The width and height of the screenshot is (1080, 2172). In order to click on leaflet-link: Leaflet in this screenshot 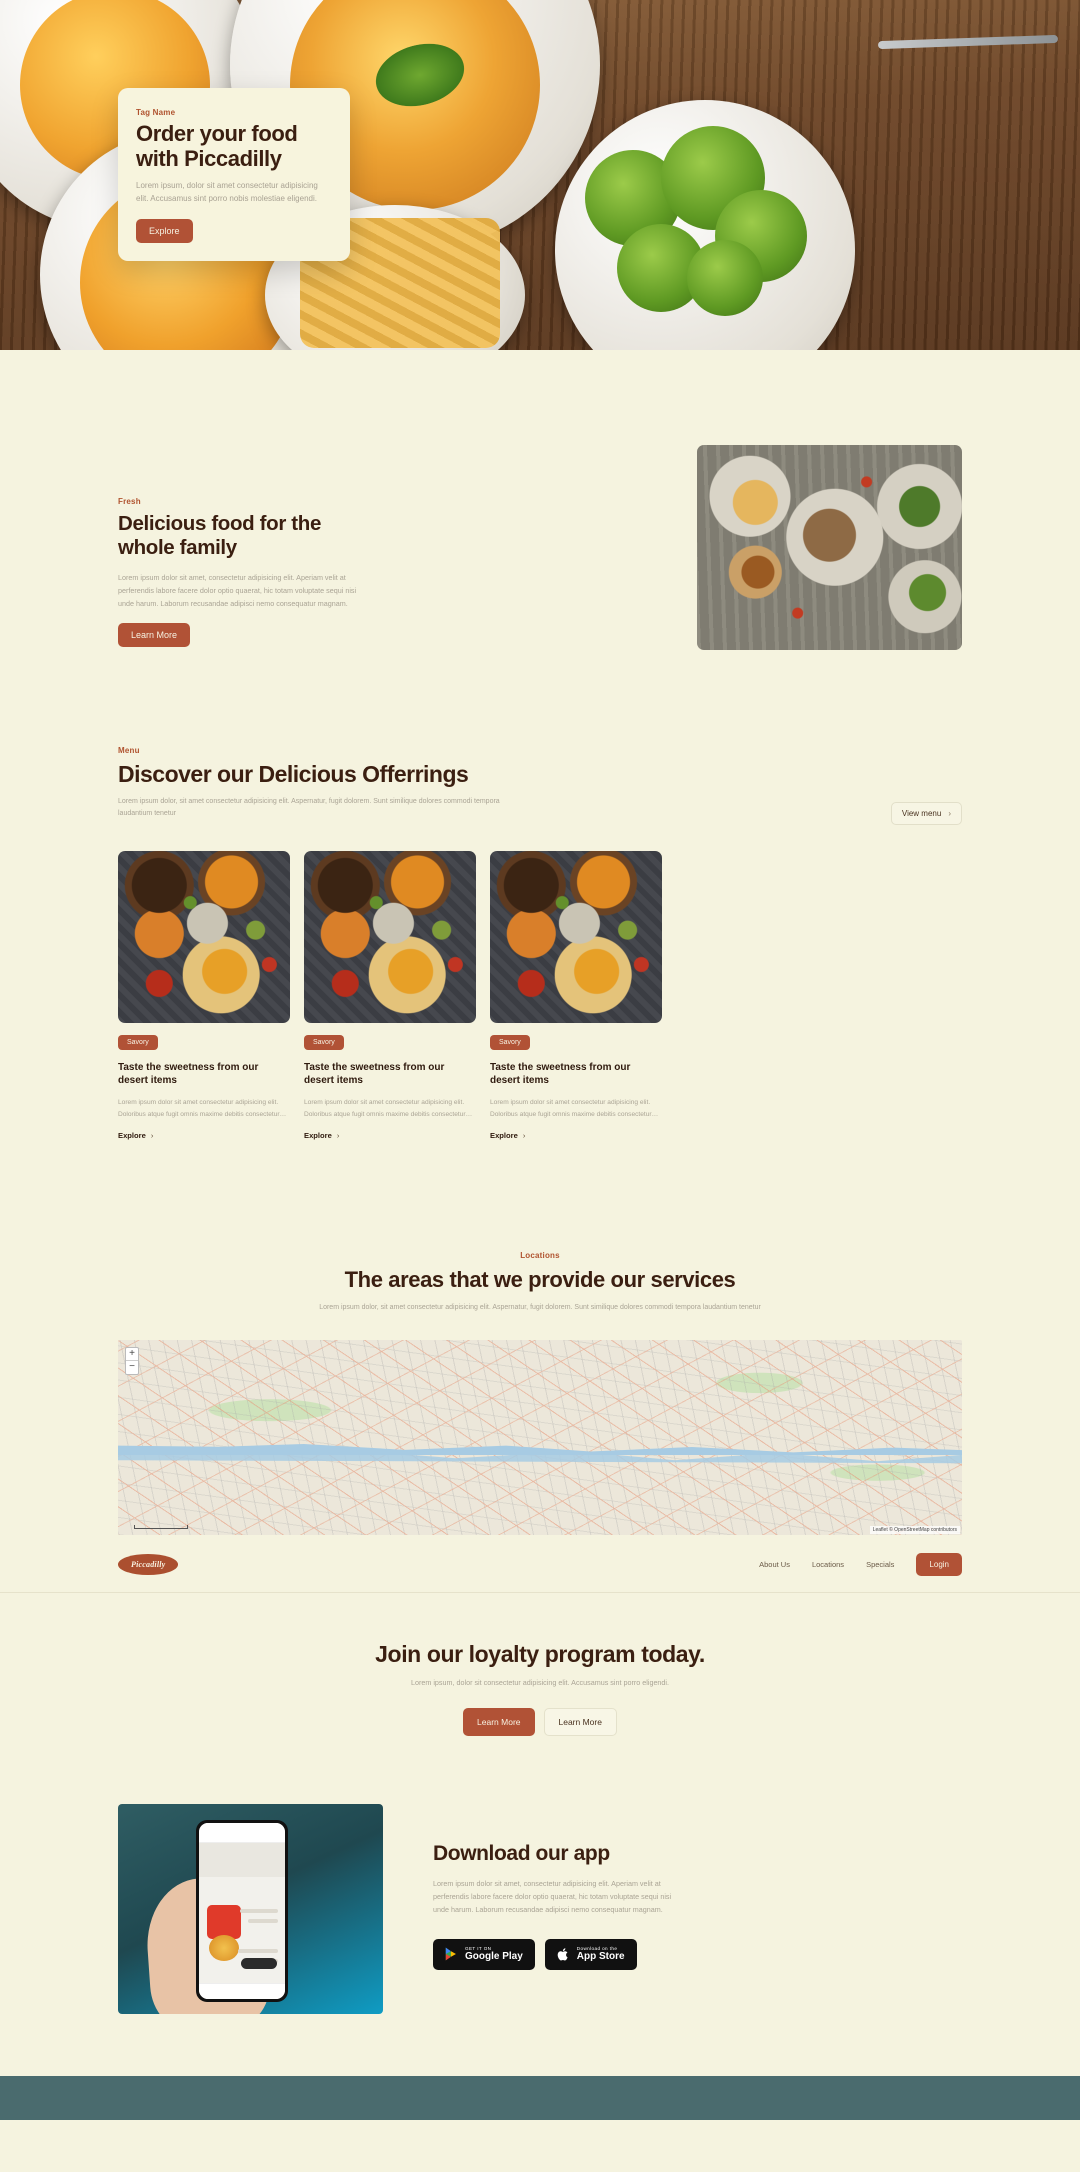, I will do `click(880, 1530)`.